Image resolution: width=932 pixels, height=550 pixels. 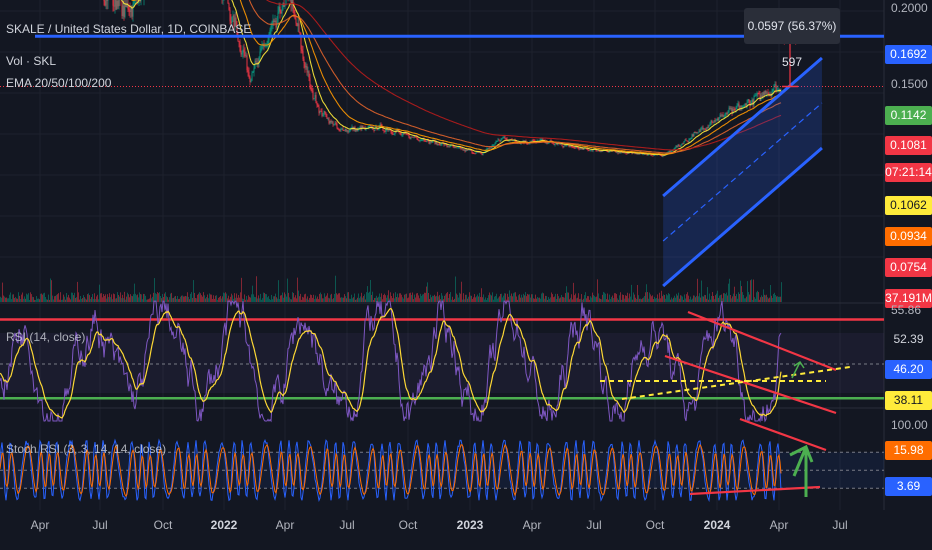 I want to click on stoch-rsi-legend: Stoch RSI (3, 3, 14, 14, close), so click(x=86, y=449).